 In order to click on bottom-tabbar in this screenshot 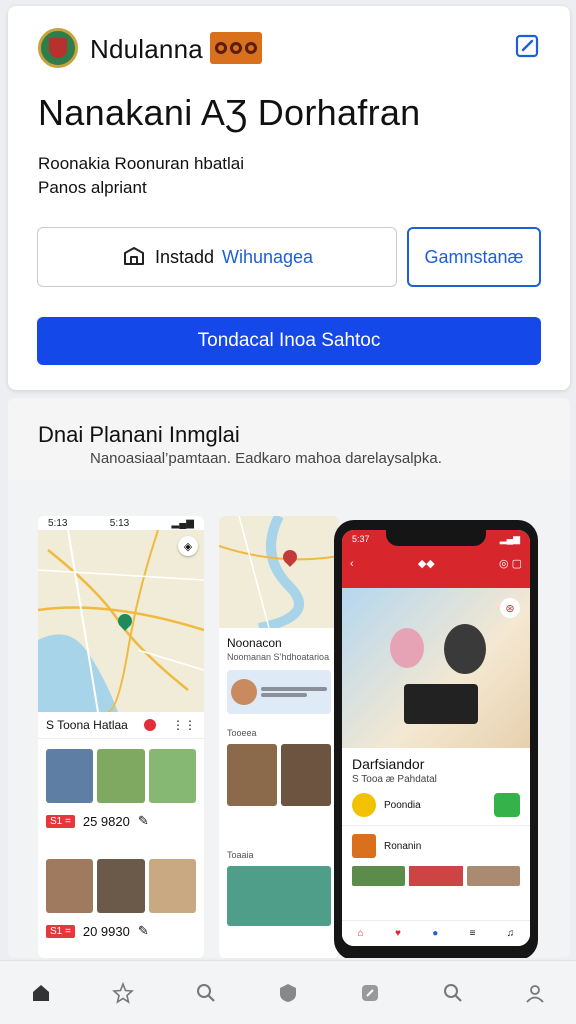, I will do `click(288, 992)`.